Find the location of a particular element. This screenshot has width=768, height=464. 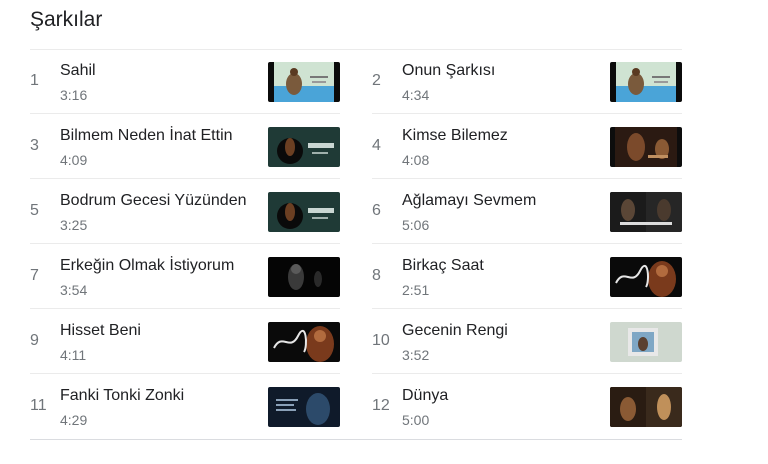

song-title: Kimse Bilemez is located at coordinates (455, 135).